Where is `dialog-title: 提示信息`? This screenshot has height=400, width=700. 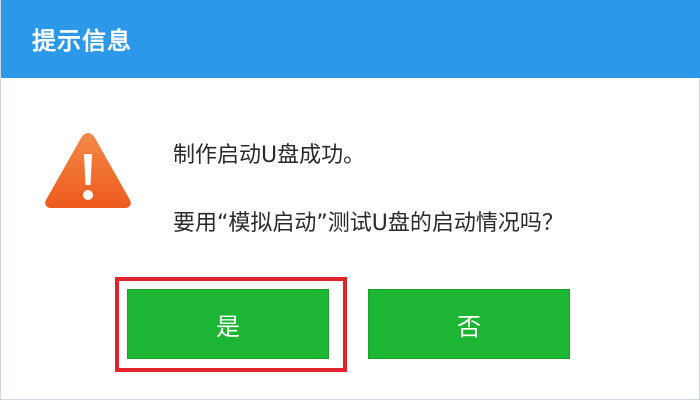 dialog-title: 提示信息 is located at coordinates (82, 40).